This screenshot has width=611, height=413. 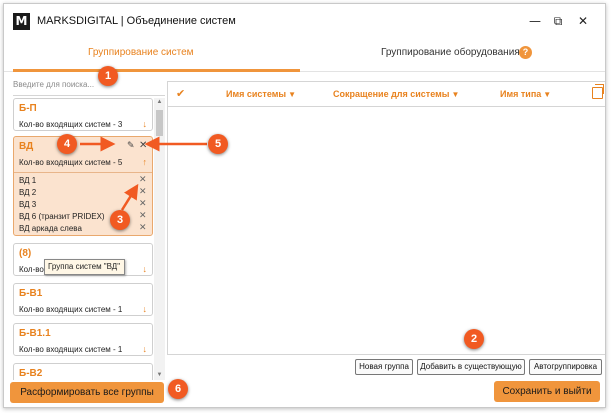 I want to click on scroll-thumb, so click(x=159, y=123).